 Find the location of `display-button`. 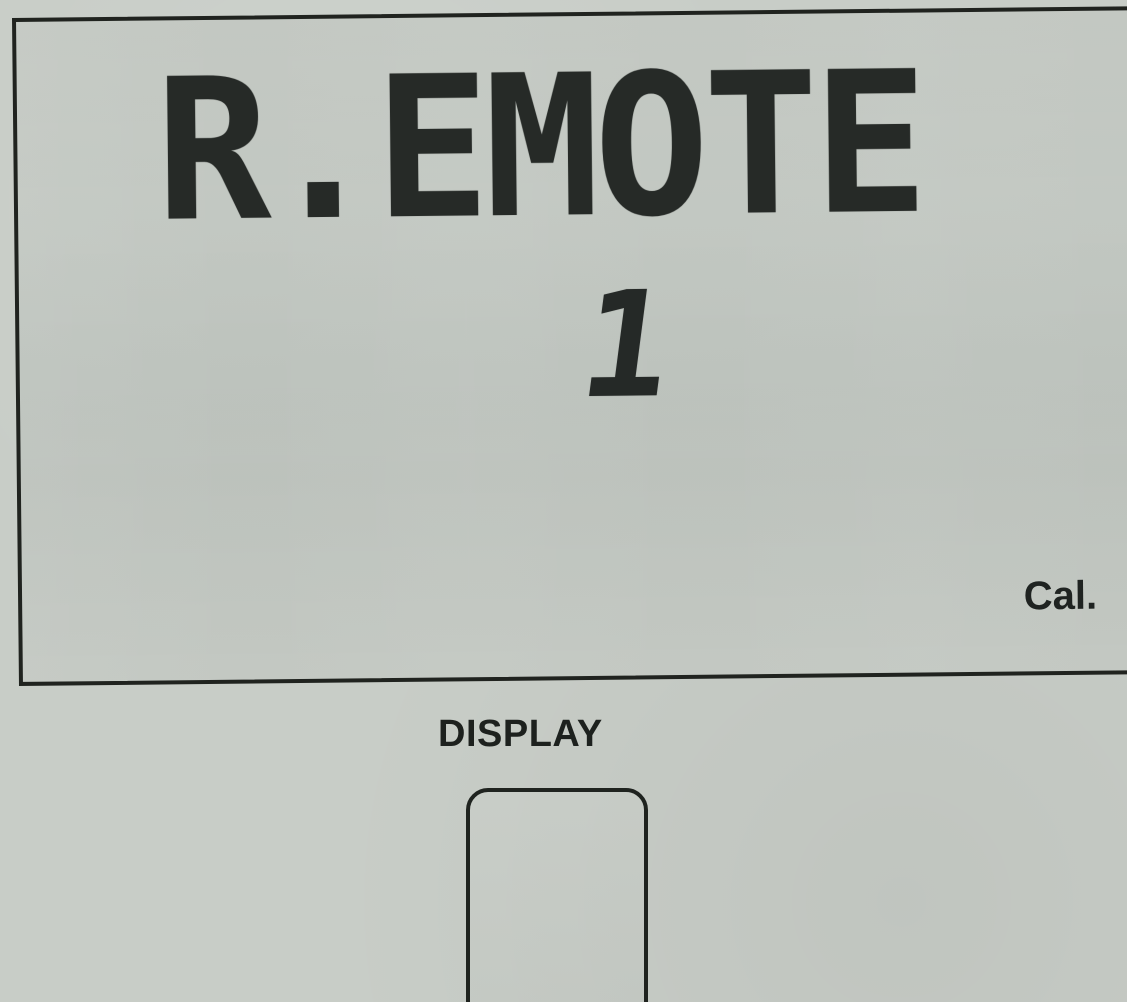

display-button is located at coordinates (557, 895).